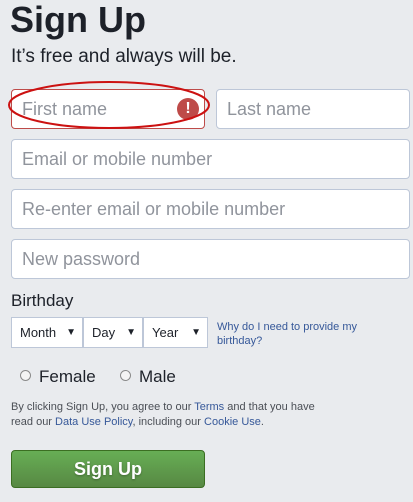 This screenshot has height=502, width=413. I want to click on data-use-policy-link: Data Use Policy, so click(93, 422).